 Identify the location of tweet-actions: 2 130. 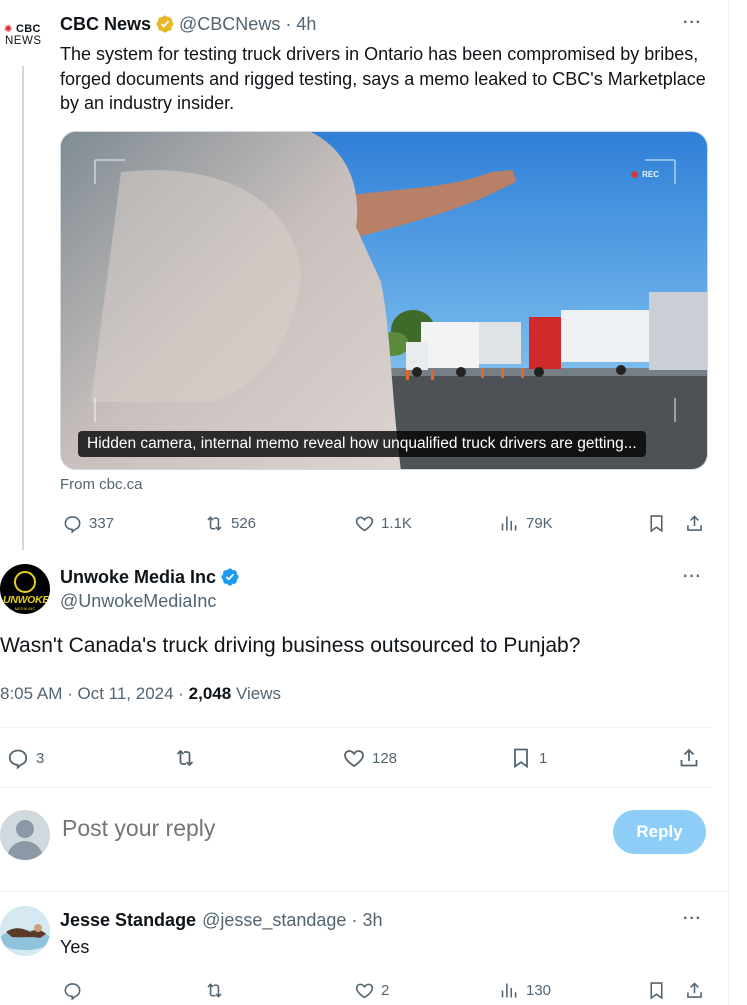
(364, 990).